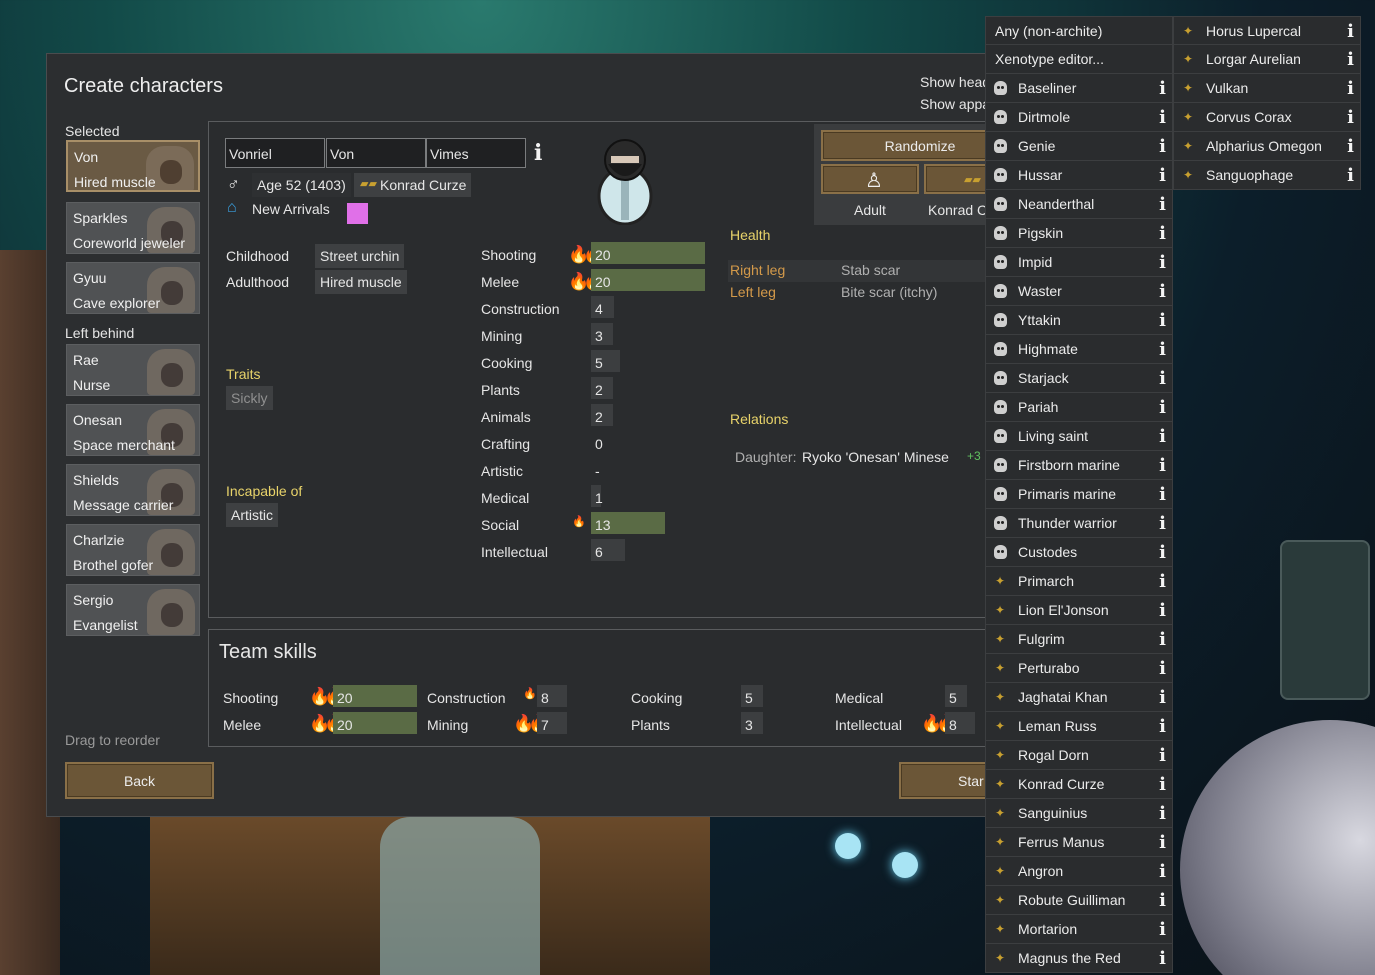 This screenshot has height=975, width=1375. Describe the element at coordinates (1079, 697) in the screenshot. I see `xenotype-option: ✦ Jaghatai Khan i` at that location.